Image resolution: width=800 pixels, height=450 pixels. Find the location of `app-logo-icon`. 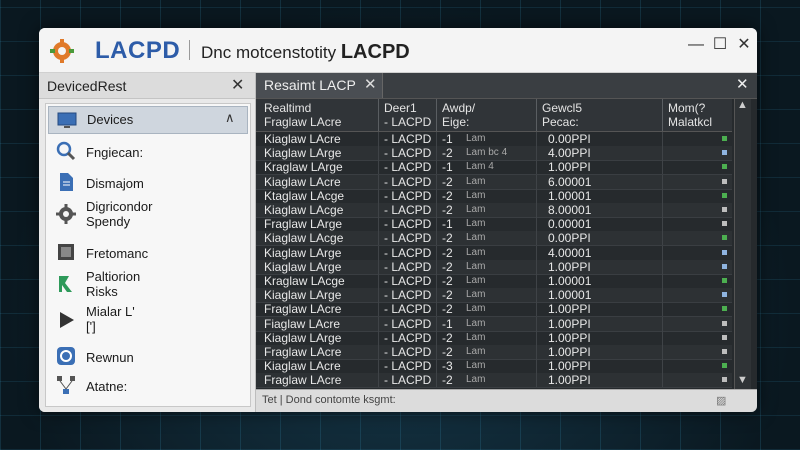

app-logo-icon is located at coordinates (62, 51).